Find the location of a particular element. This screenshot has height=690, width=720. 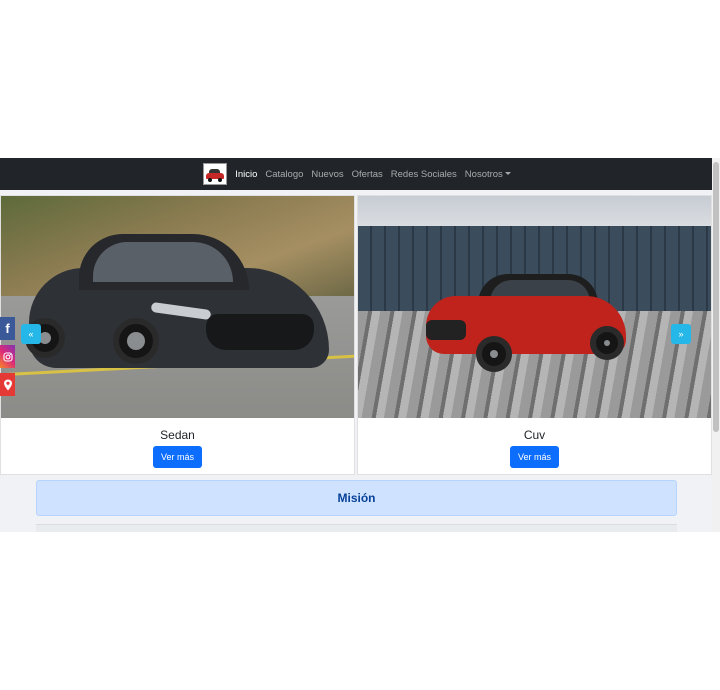

mision-title: Misión is located at coordinates (356, 498).